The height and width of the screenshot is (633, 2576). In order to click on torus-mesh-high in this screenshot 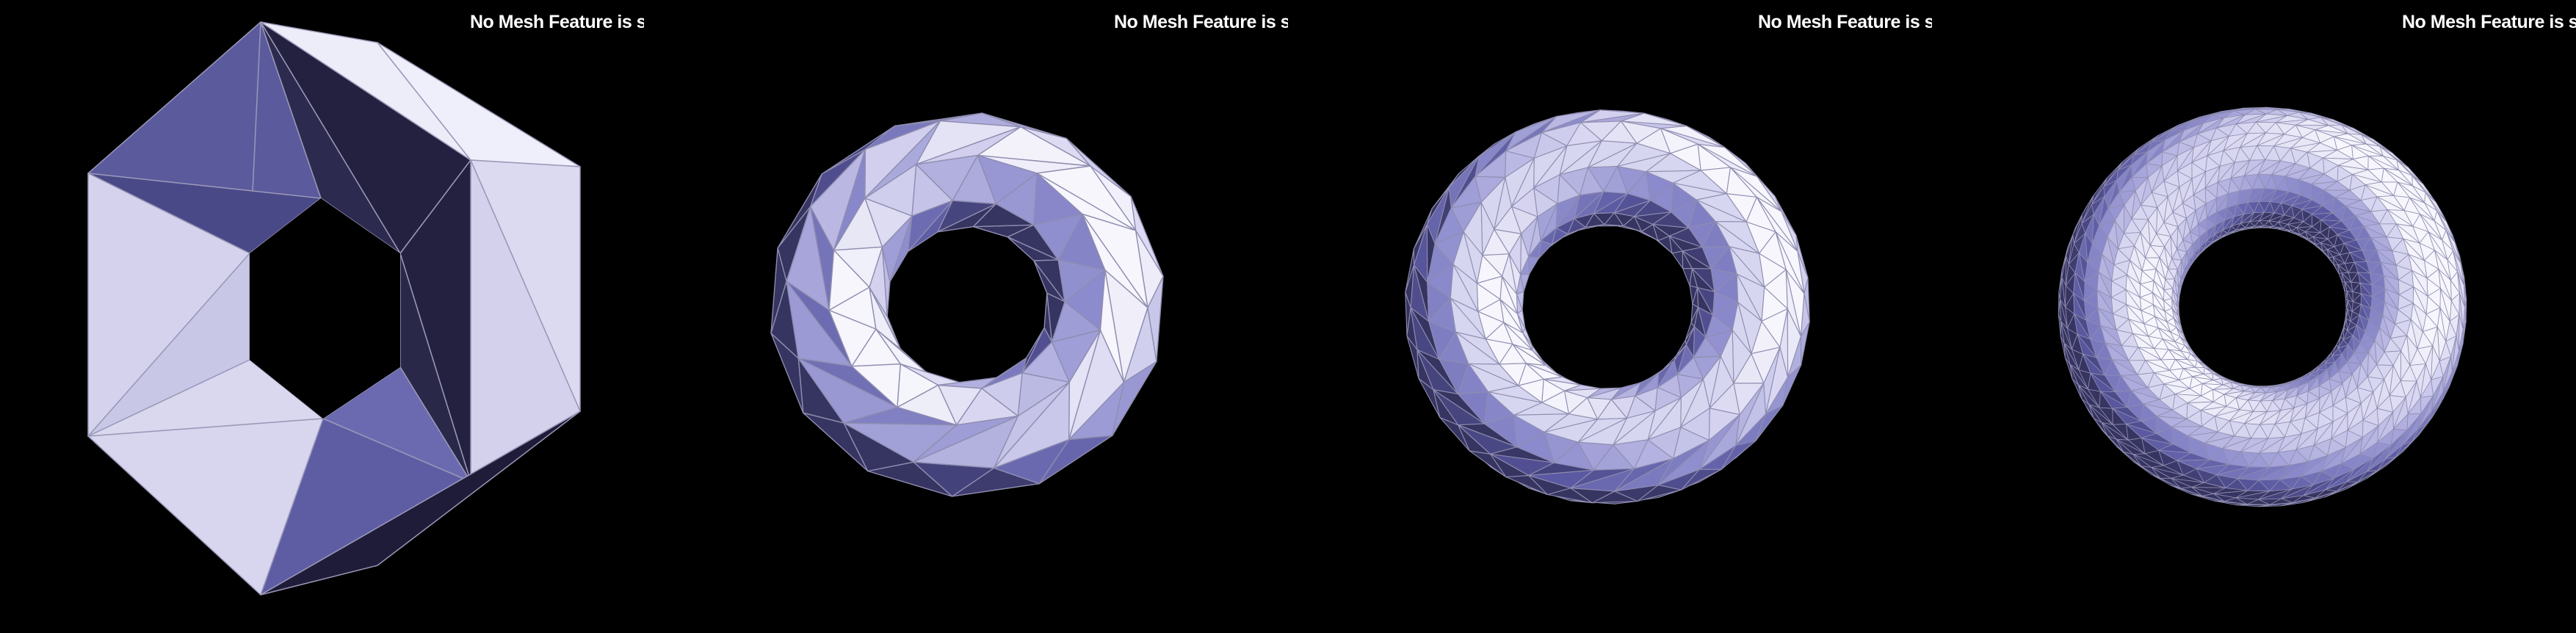, I will do `click(2262, 306)`.